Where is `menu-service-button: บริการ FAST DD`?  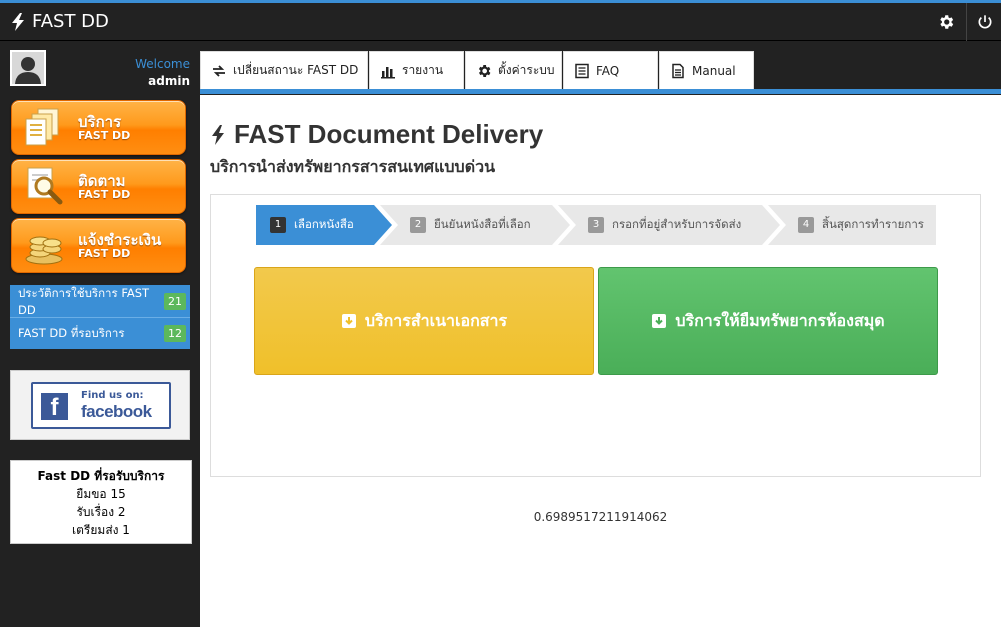
menu-service-button: บริการ FAST DD is located at coordinates (98, 127).